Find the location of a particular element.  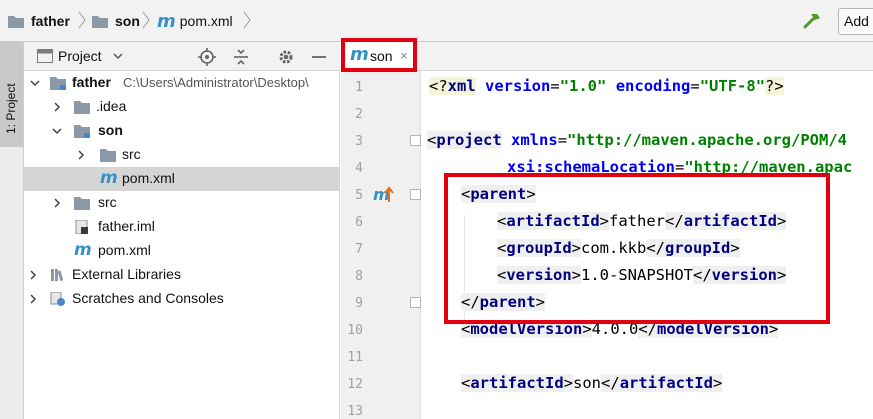

code-line: <parent> is located at coordinates (498, 194).